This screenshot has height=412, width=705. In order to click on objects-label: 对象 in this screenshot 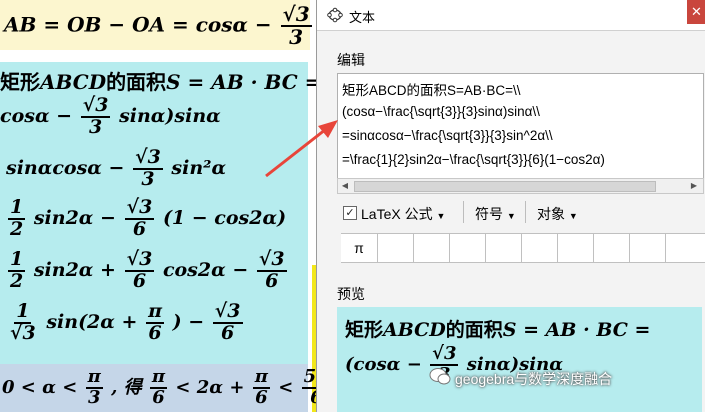, I will do `click(551, 214)`.